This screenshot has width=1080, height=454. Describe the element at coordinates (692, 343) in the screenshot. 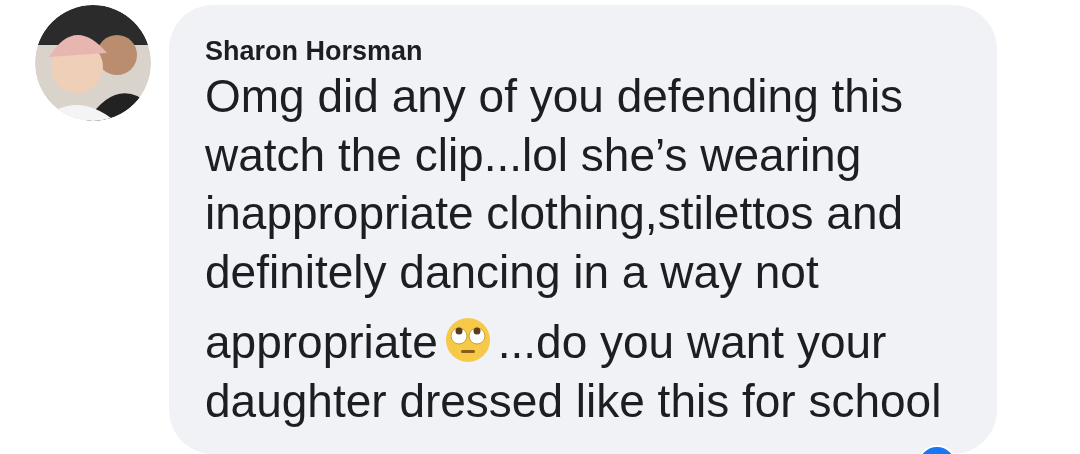

I see `comment-text: ...do you want your` at that location.